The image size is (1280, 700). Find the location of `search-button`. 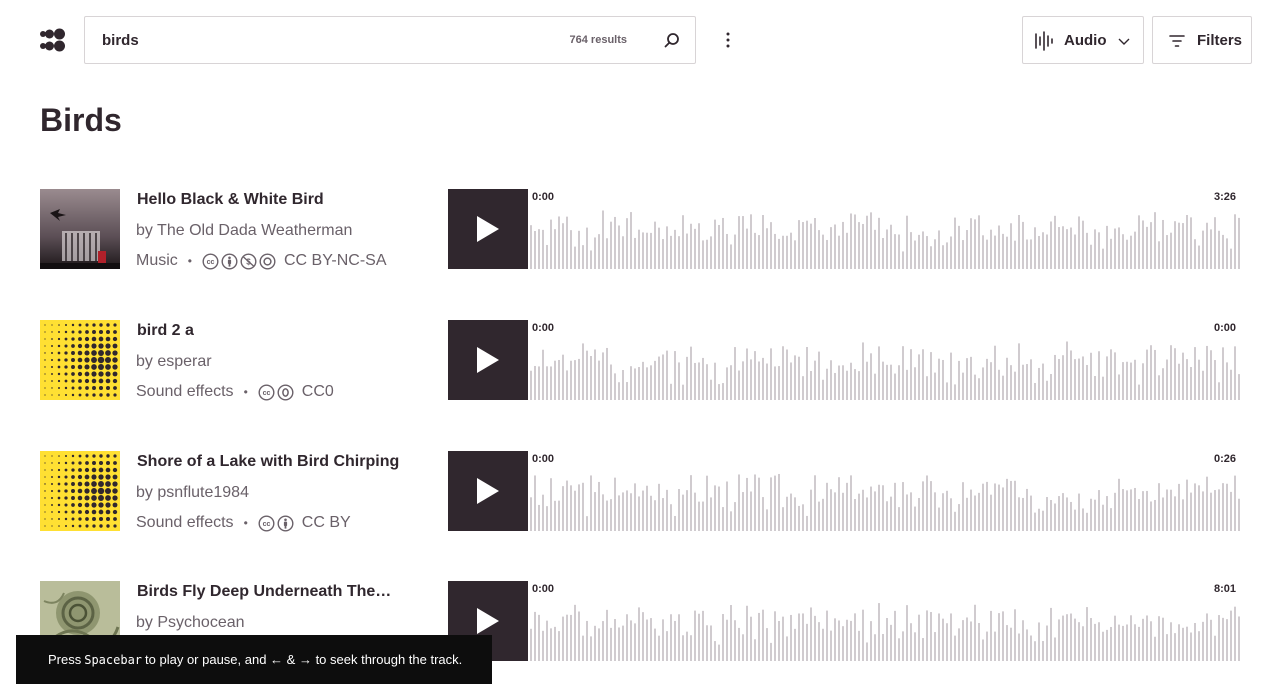

search-button is located at coordinates (672, 40).